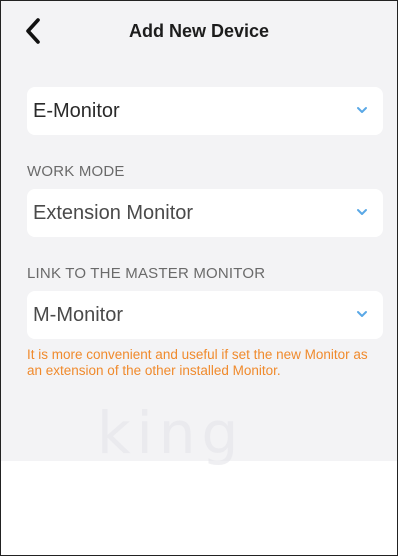  What do you see at coordinates (76, 171) in the screenshot?
I see `work-mode-label: WORK MODE` at bounding box center [76, 171].